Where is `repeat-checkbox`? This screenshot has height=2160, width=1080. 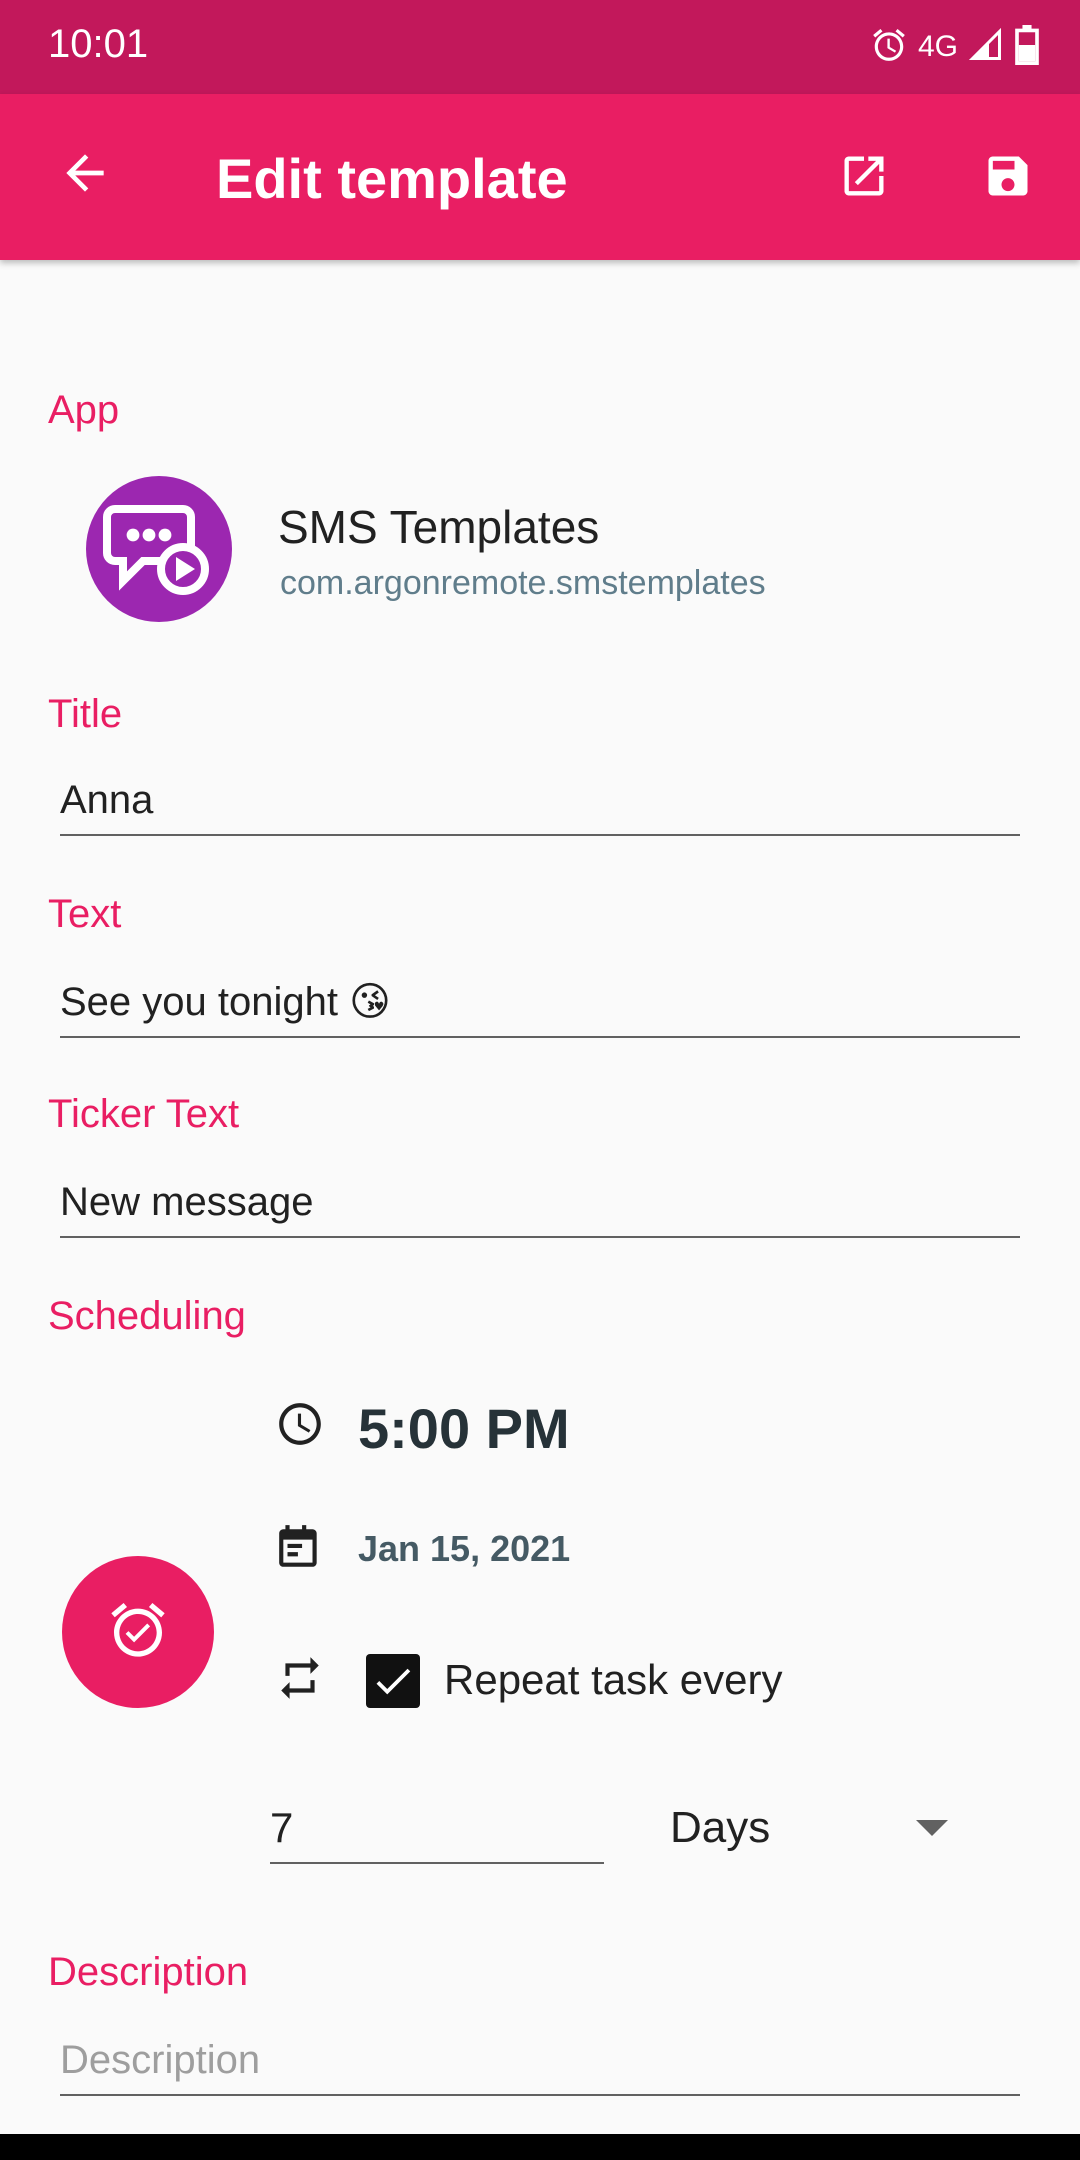 repeat-checkbox is located at coordinates (393, 1681).